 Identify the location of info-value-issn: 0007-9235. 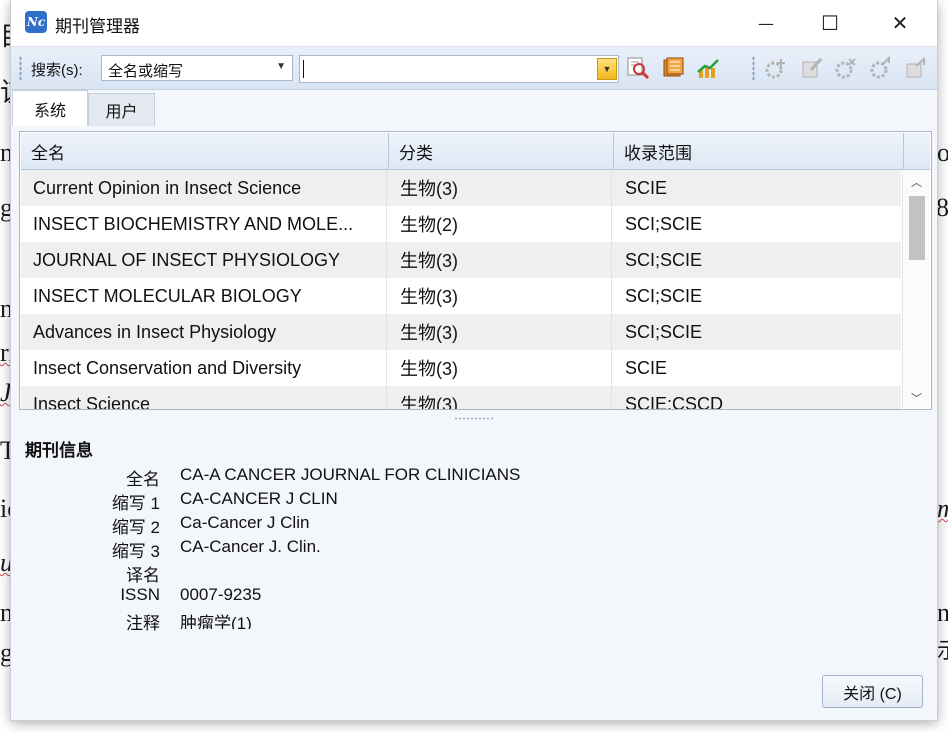
(221, 594).